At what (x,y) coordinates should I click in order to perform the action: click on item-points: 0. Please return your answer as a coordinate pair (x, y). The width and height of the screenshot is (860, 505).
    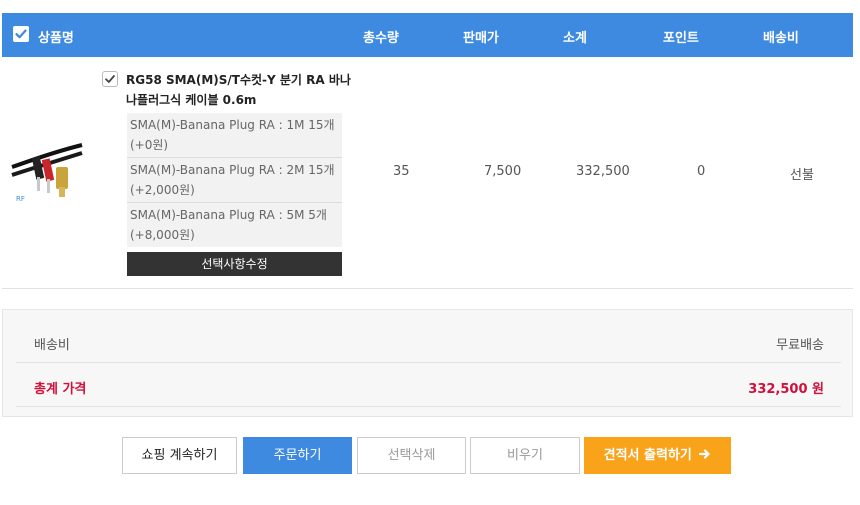
    Looking at the image, I should click on (701, 171).